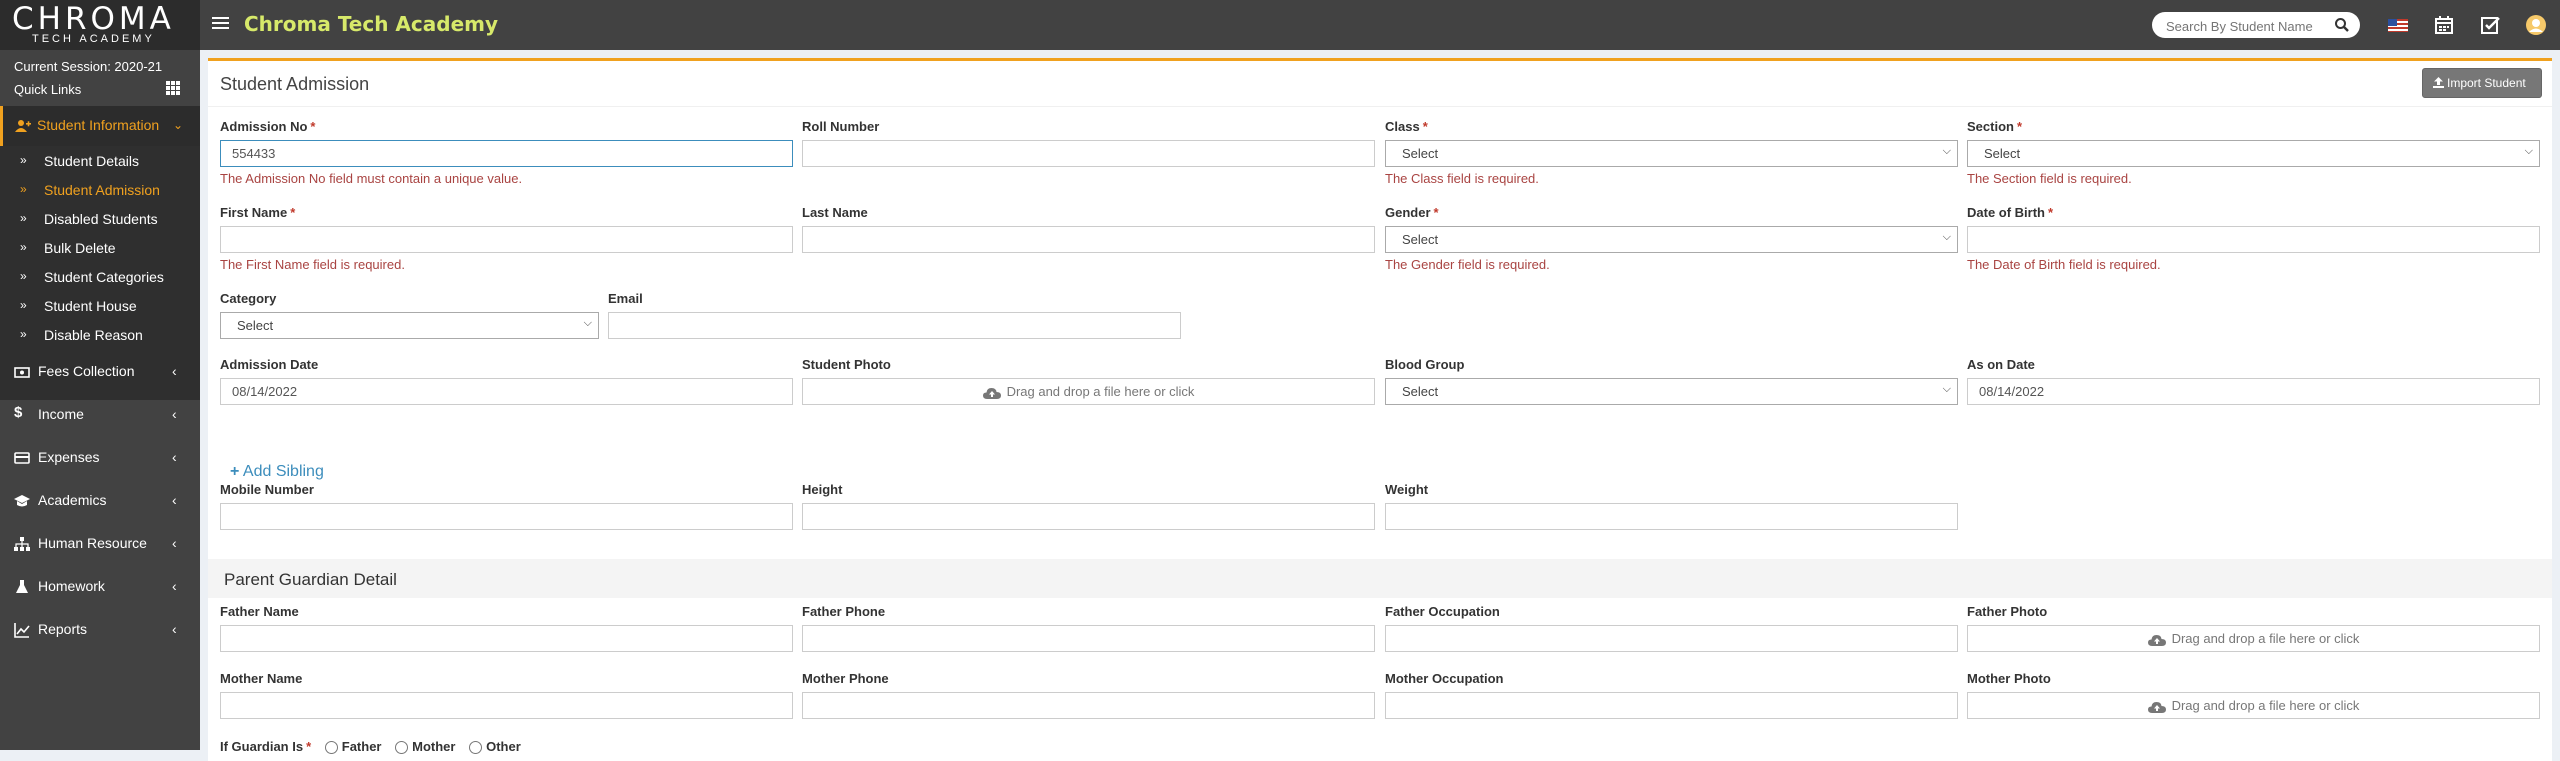  Describe the element at coordinates (88, 66) in the screenshot. I see `current-session: Current Session: 2020-21` at that location.